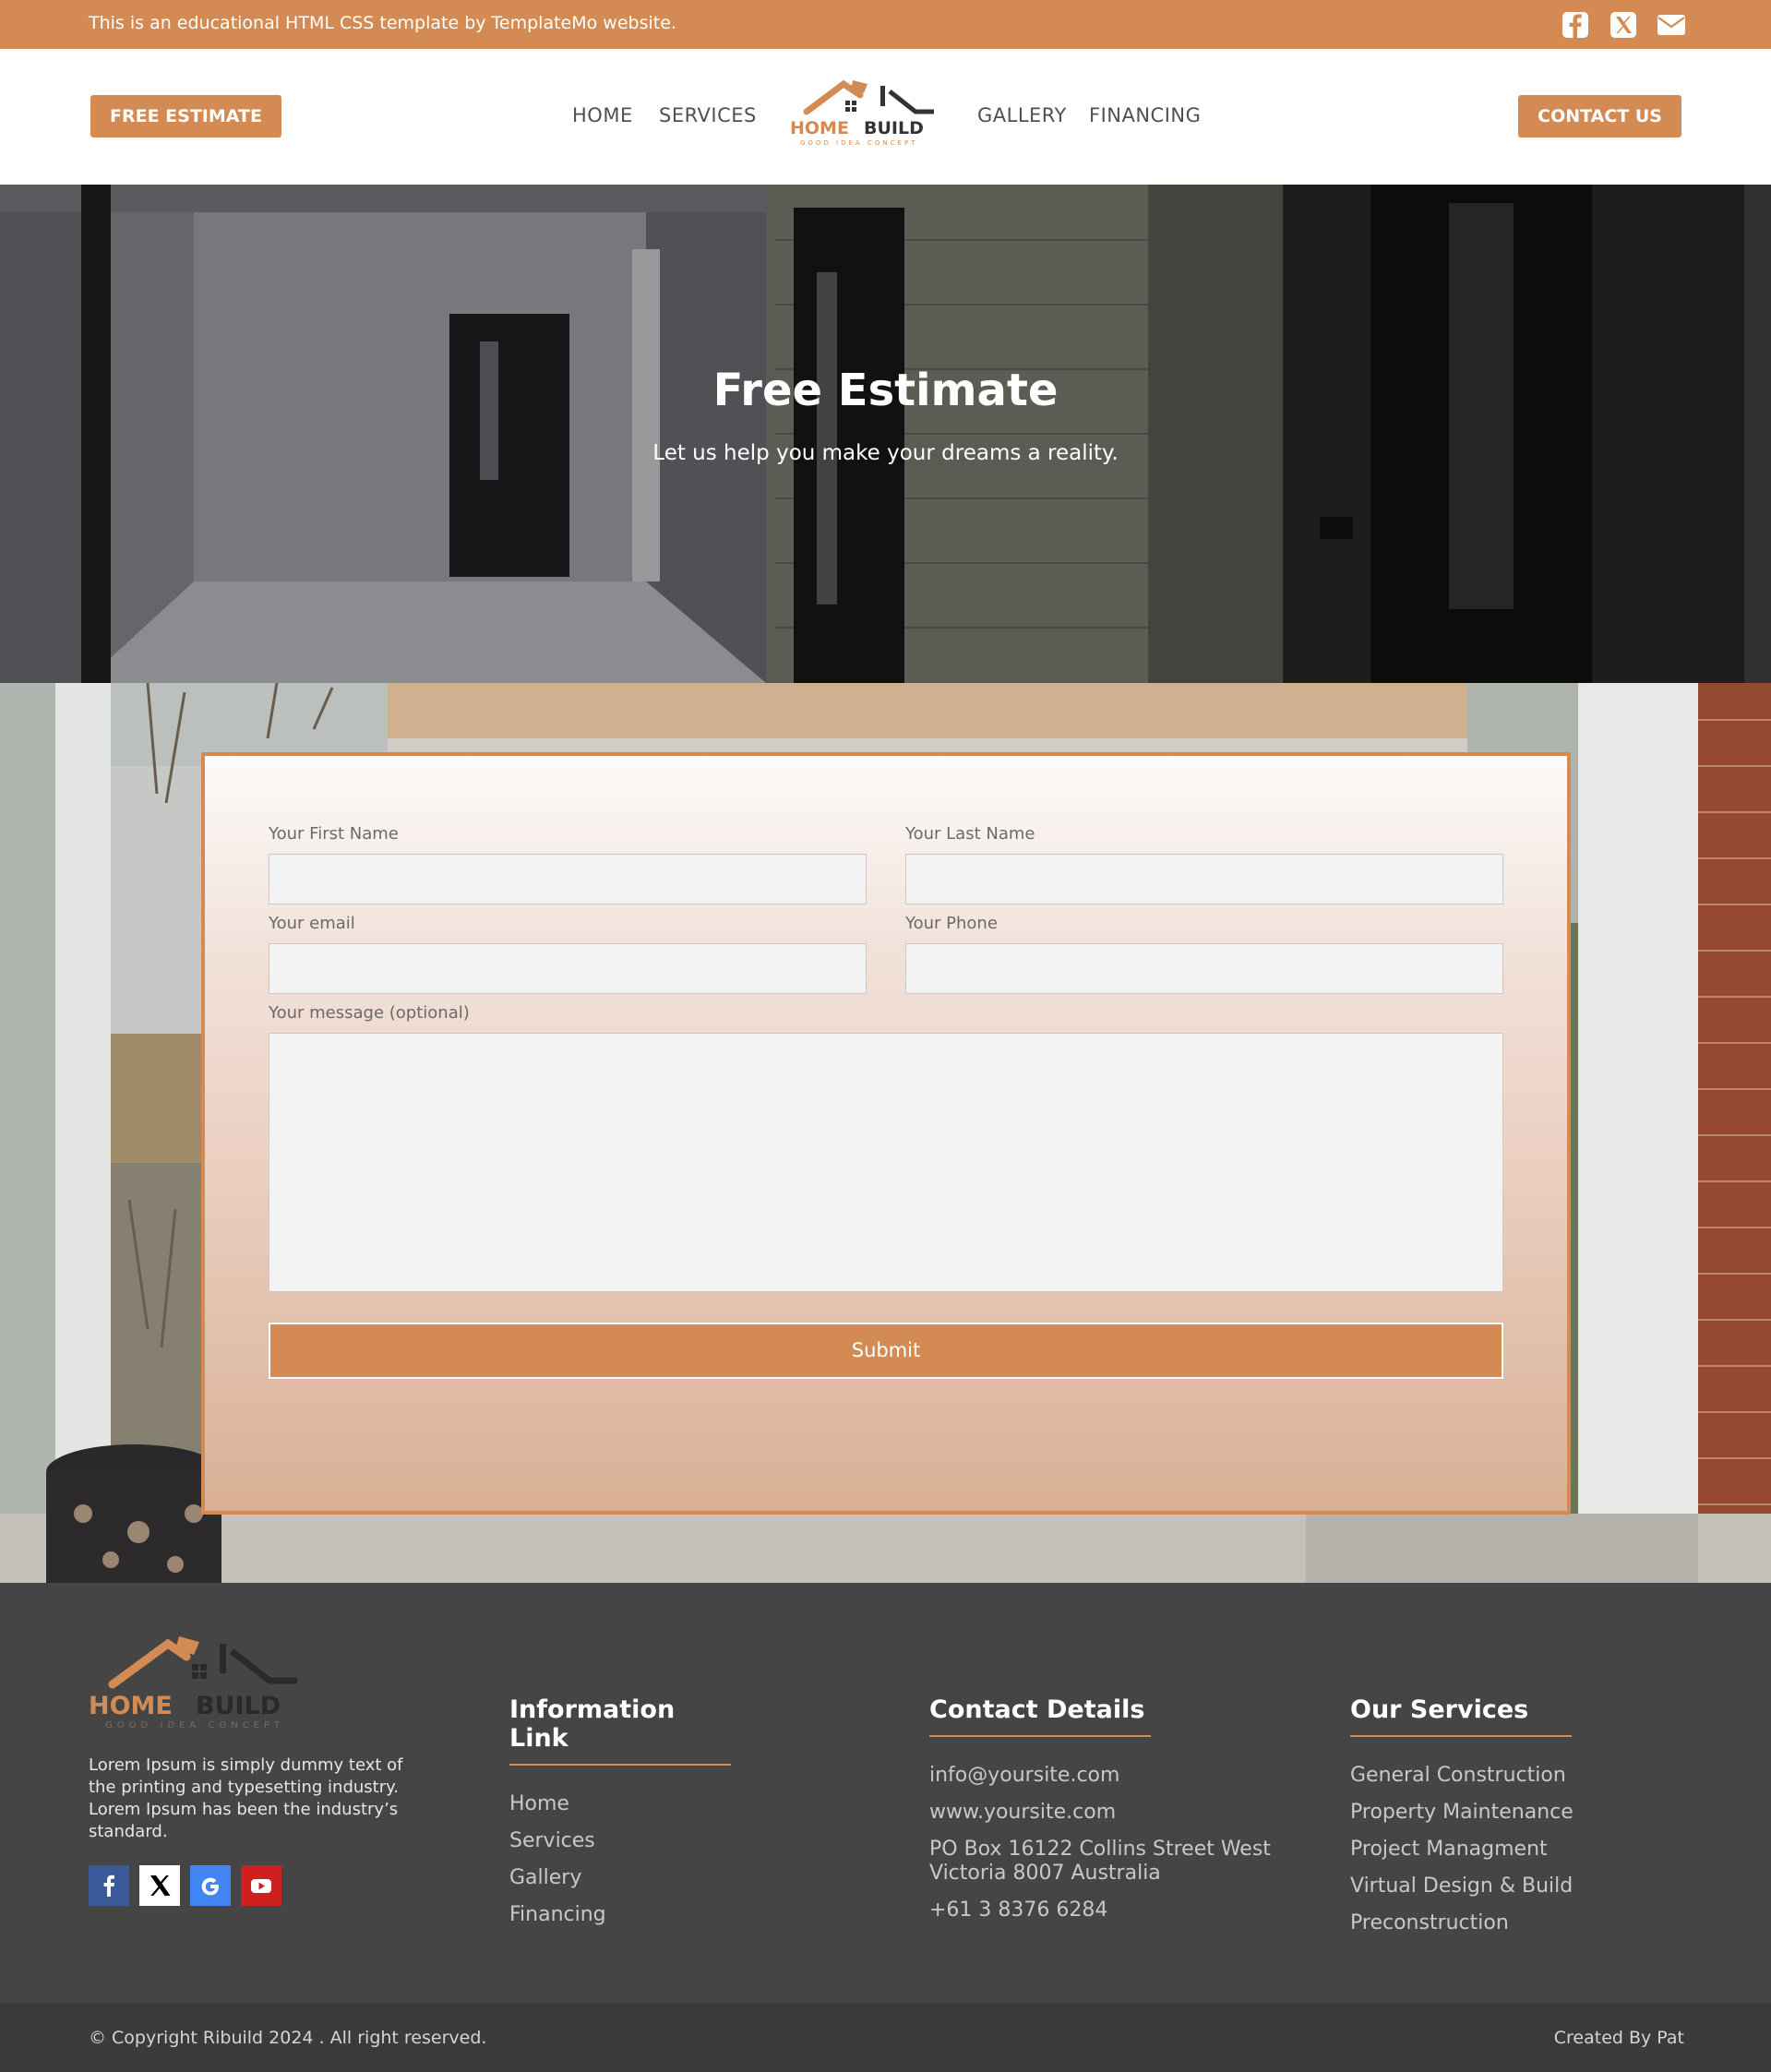 The height and width of the screenshot is (2072, 1771). I want to click on footer-link-services: Services, so click(620, 1842).